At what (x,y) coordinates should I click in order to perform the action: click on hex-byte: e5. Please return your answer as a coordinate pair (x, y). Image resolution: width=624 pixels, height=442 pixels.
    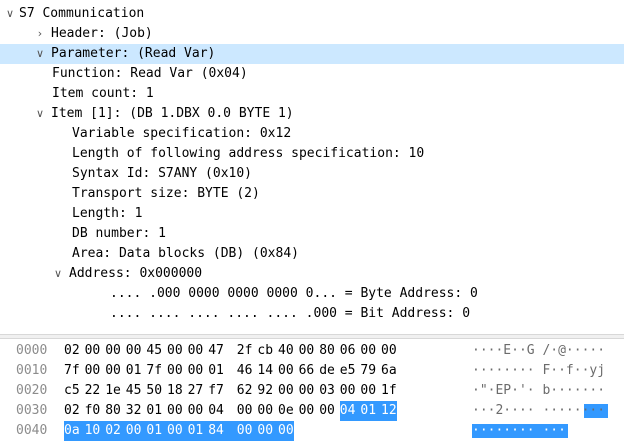
    Looking at the image, I should click on (348, 371).